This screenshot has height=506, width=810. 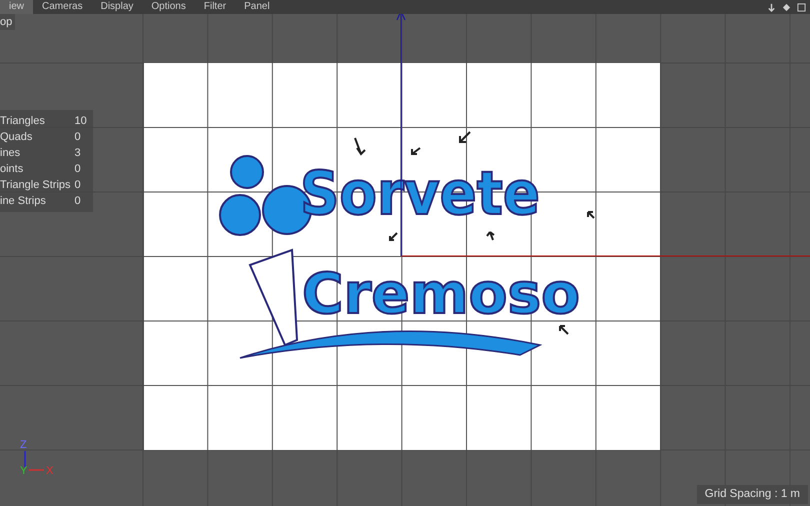 I want to click on stat-name: Quads, so click(x=16, y=137).